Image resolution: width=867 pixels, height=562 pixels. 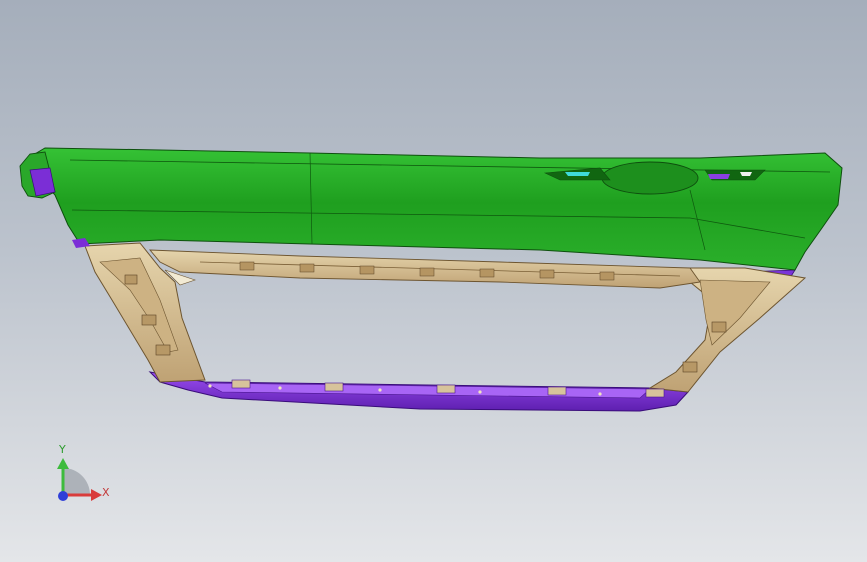 What do you see at coordinates (62, 449) in the screenshot?
I see `y-axis-label: Y` at bounding box center [62, 449].